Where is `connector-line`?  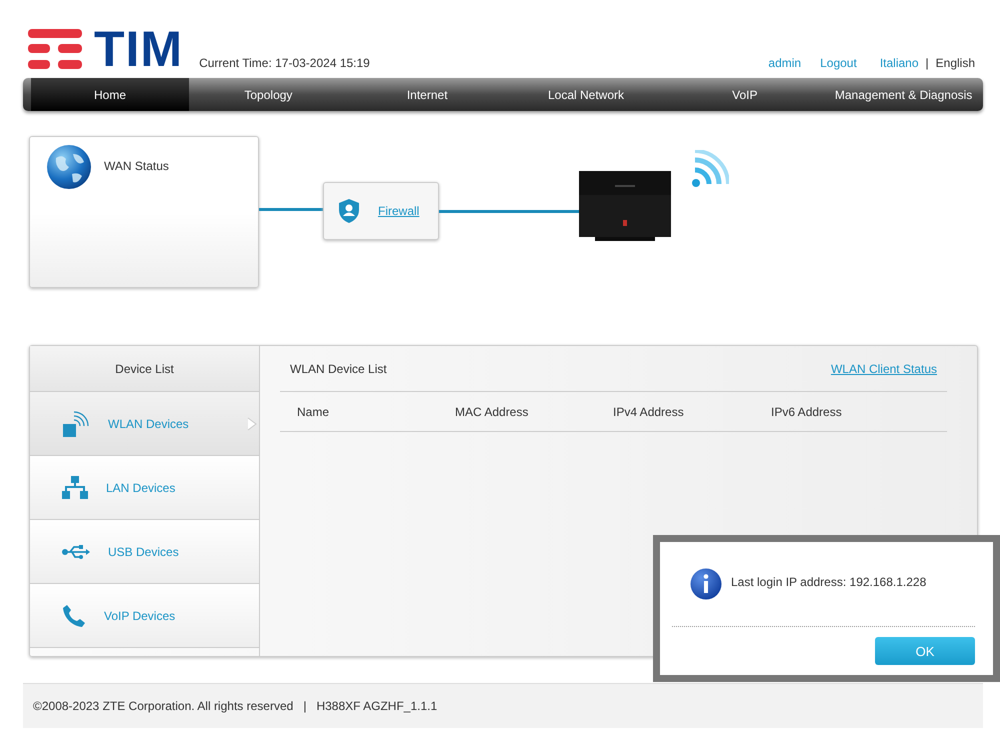
connector-line is located at coordinates (291, 209).